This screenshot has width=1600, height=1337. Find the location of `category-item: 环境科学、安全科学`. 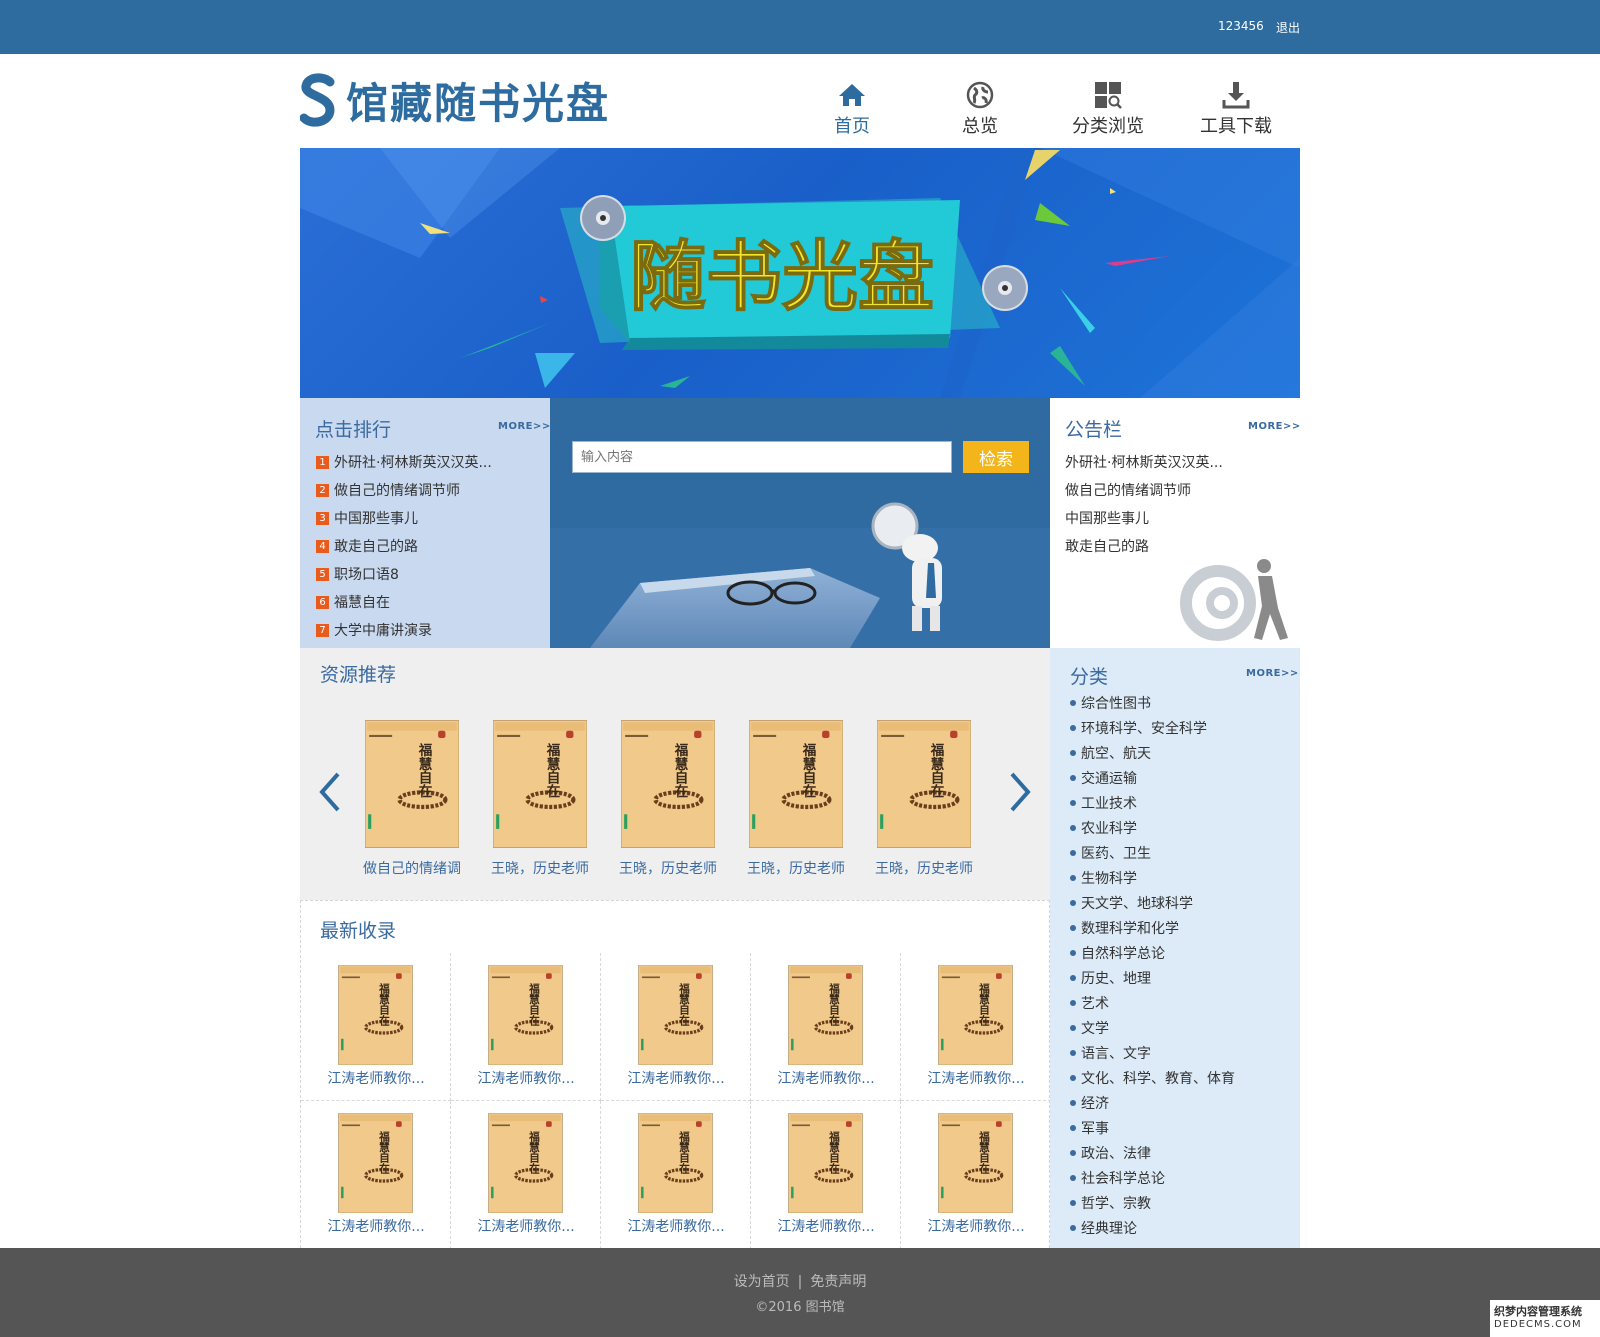

category-item: 环境科学、安全科学 is located at coordinates (1180, 727).